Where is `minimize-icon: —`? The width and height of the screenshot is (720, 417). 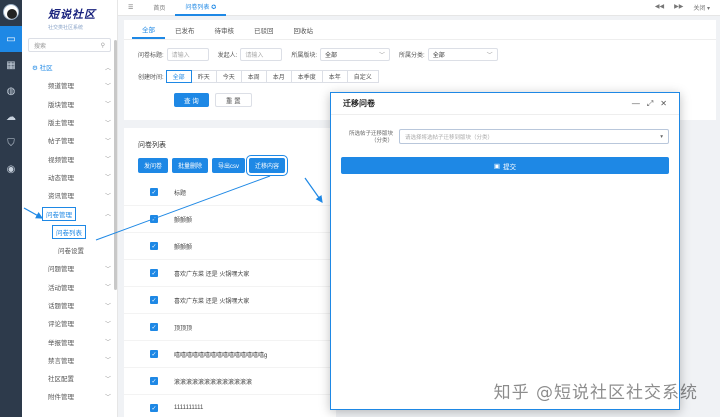
minimize-icon: — is located at coordinates (636, 104).